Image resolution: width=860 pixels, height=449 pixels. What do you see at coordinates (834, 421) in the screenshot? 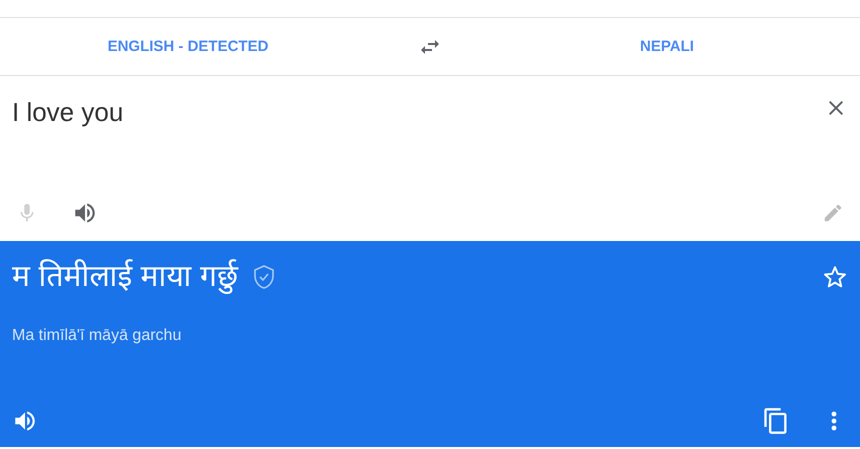
I see `more-options-icon` at bounding box center [834, 421].